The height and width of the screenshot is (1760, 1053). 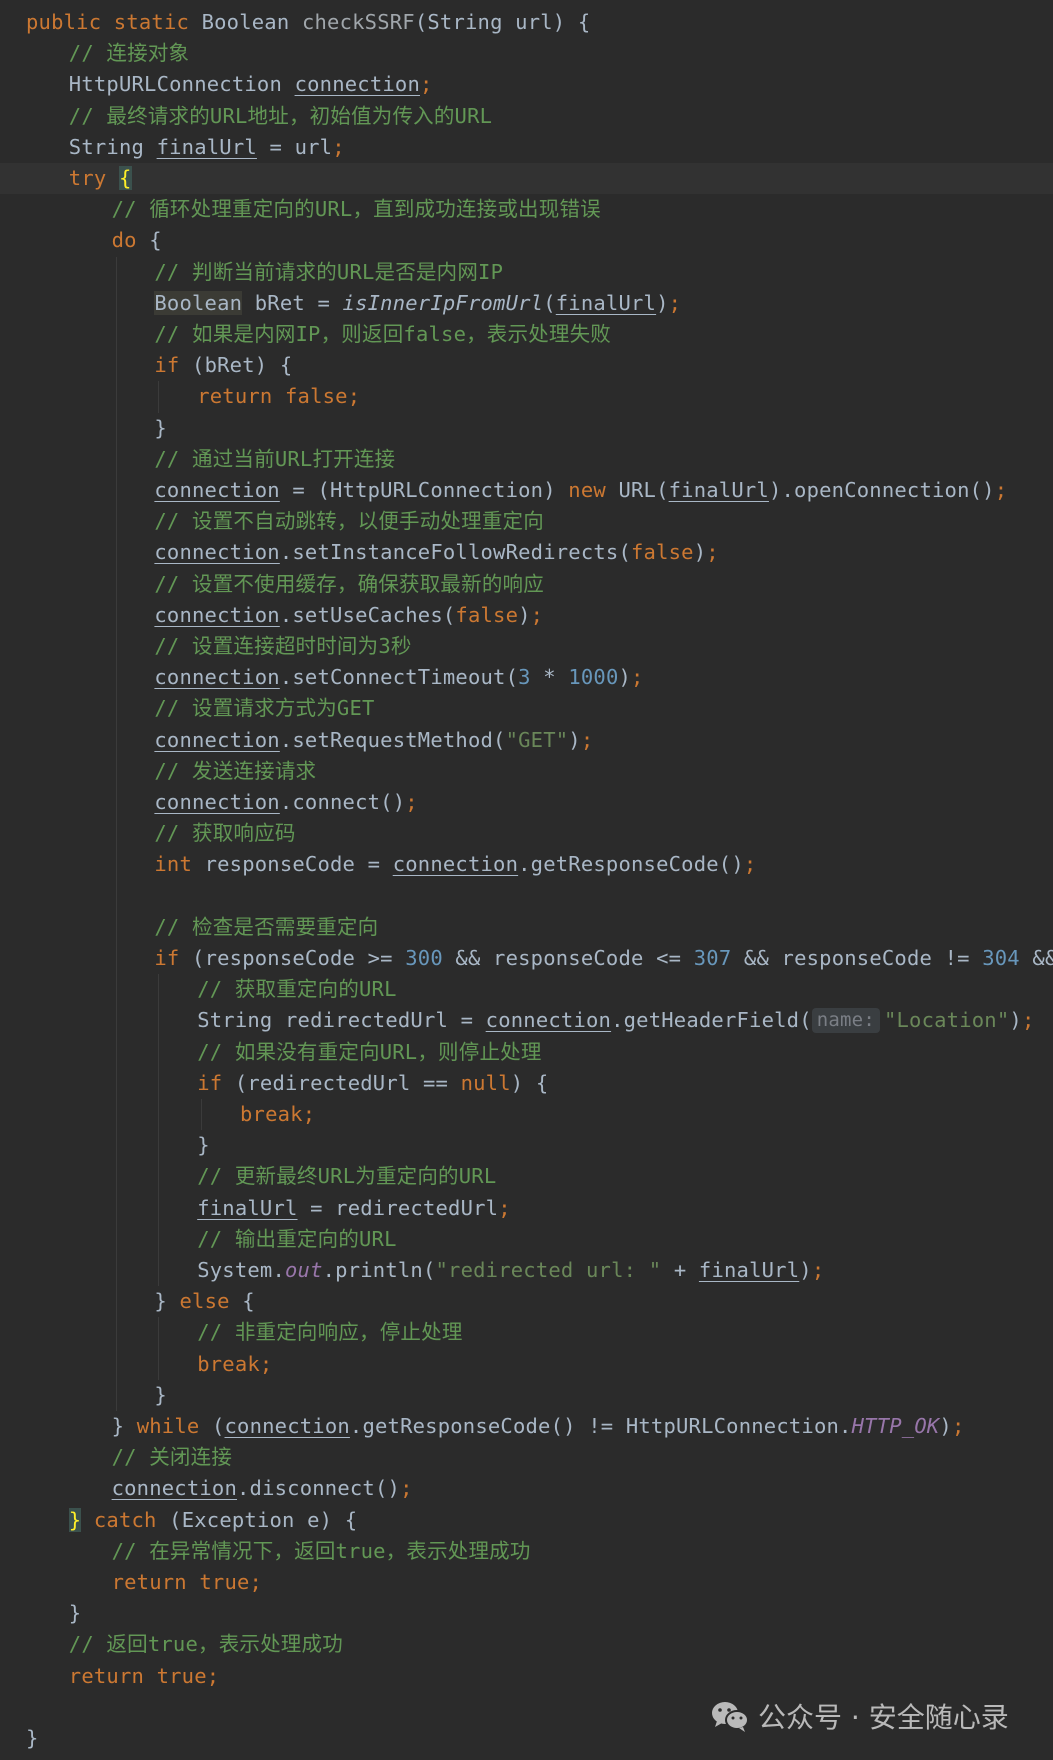 I want to click on code-line: // 设置不使用缓存，确保获取最新的响应, so click(x=526, y=584).